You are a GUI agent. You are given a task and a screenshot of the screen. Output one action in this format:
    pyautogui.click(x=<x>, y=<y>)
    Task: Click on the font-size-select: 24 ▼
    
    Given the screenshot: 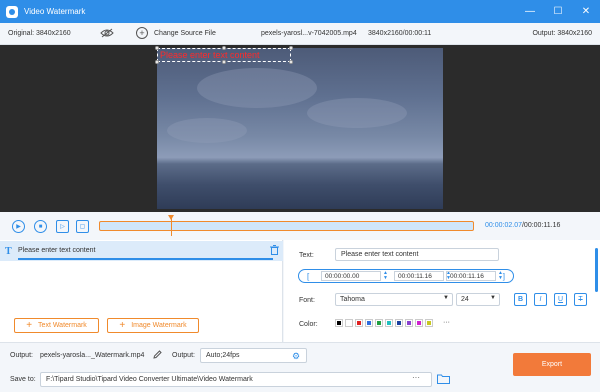 What is the action you would take?
    pyautogui.click(x=478, y=299)
    